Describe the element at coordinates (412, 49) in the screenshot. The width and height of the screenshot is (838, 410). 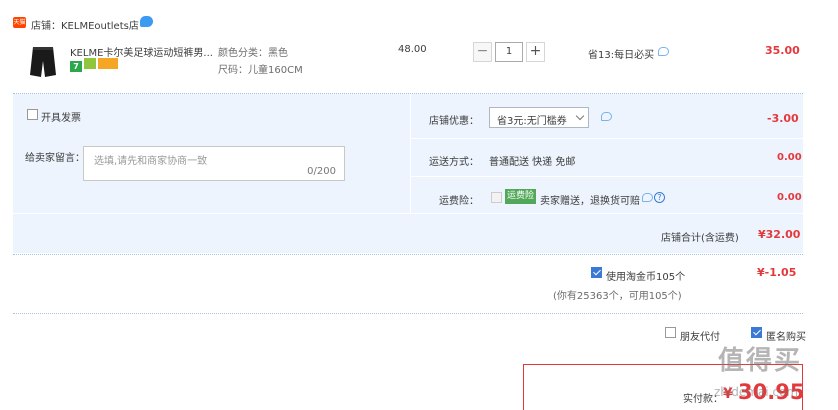
I see `unit-price: 48.00` at that location.